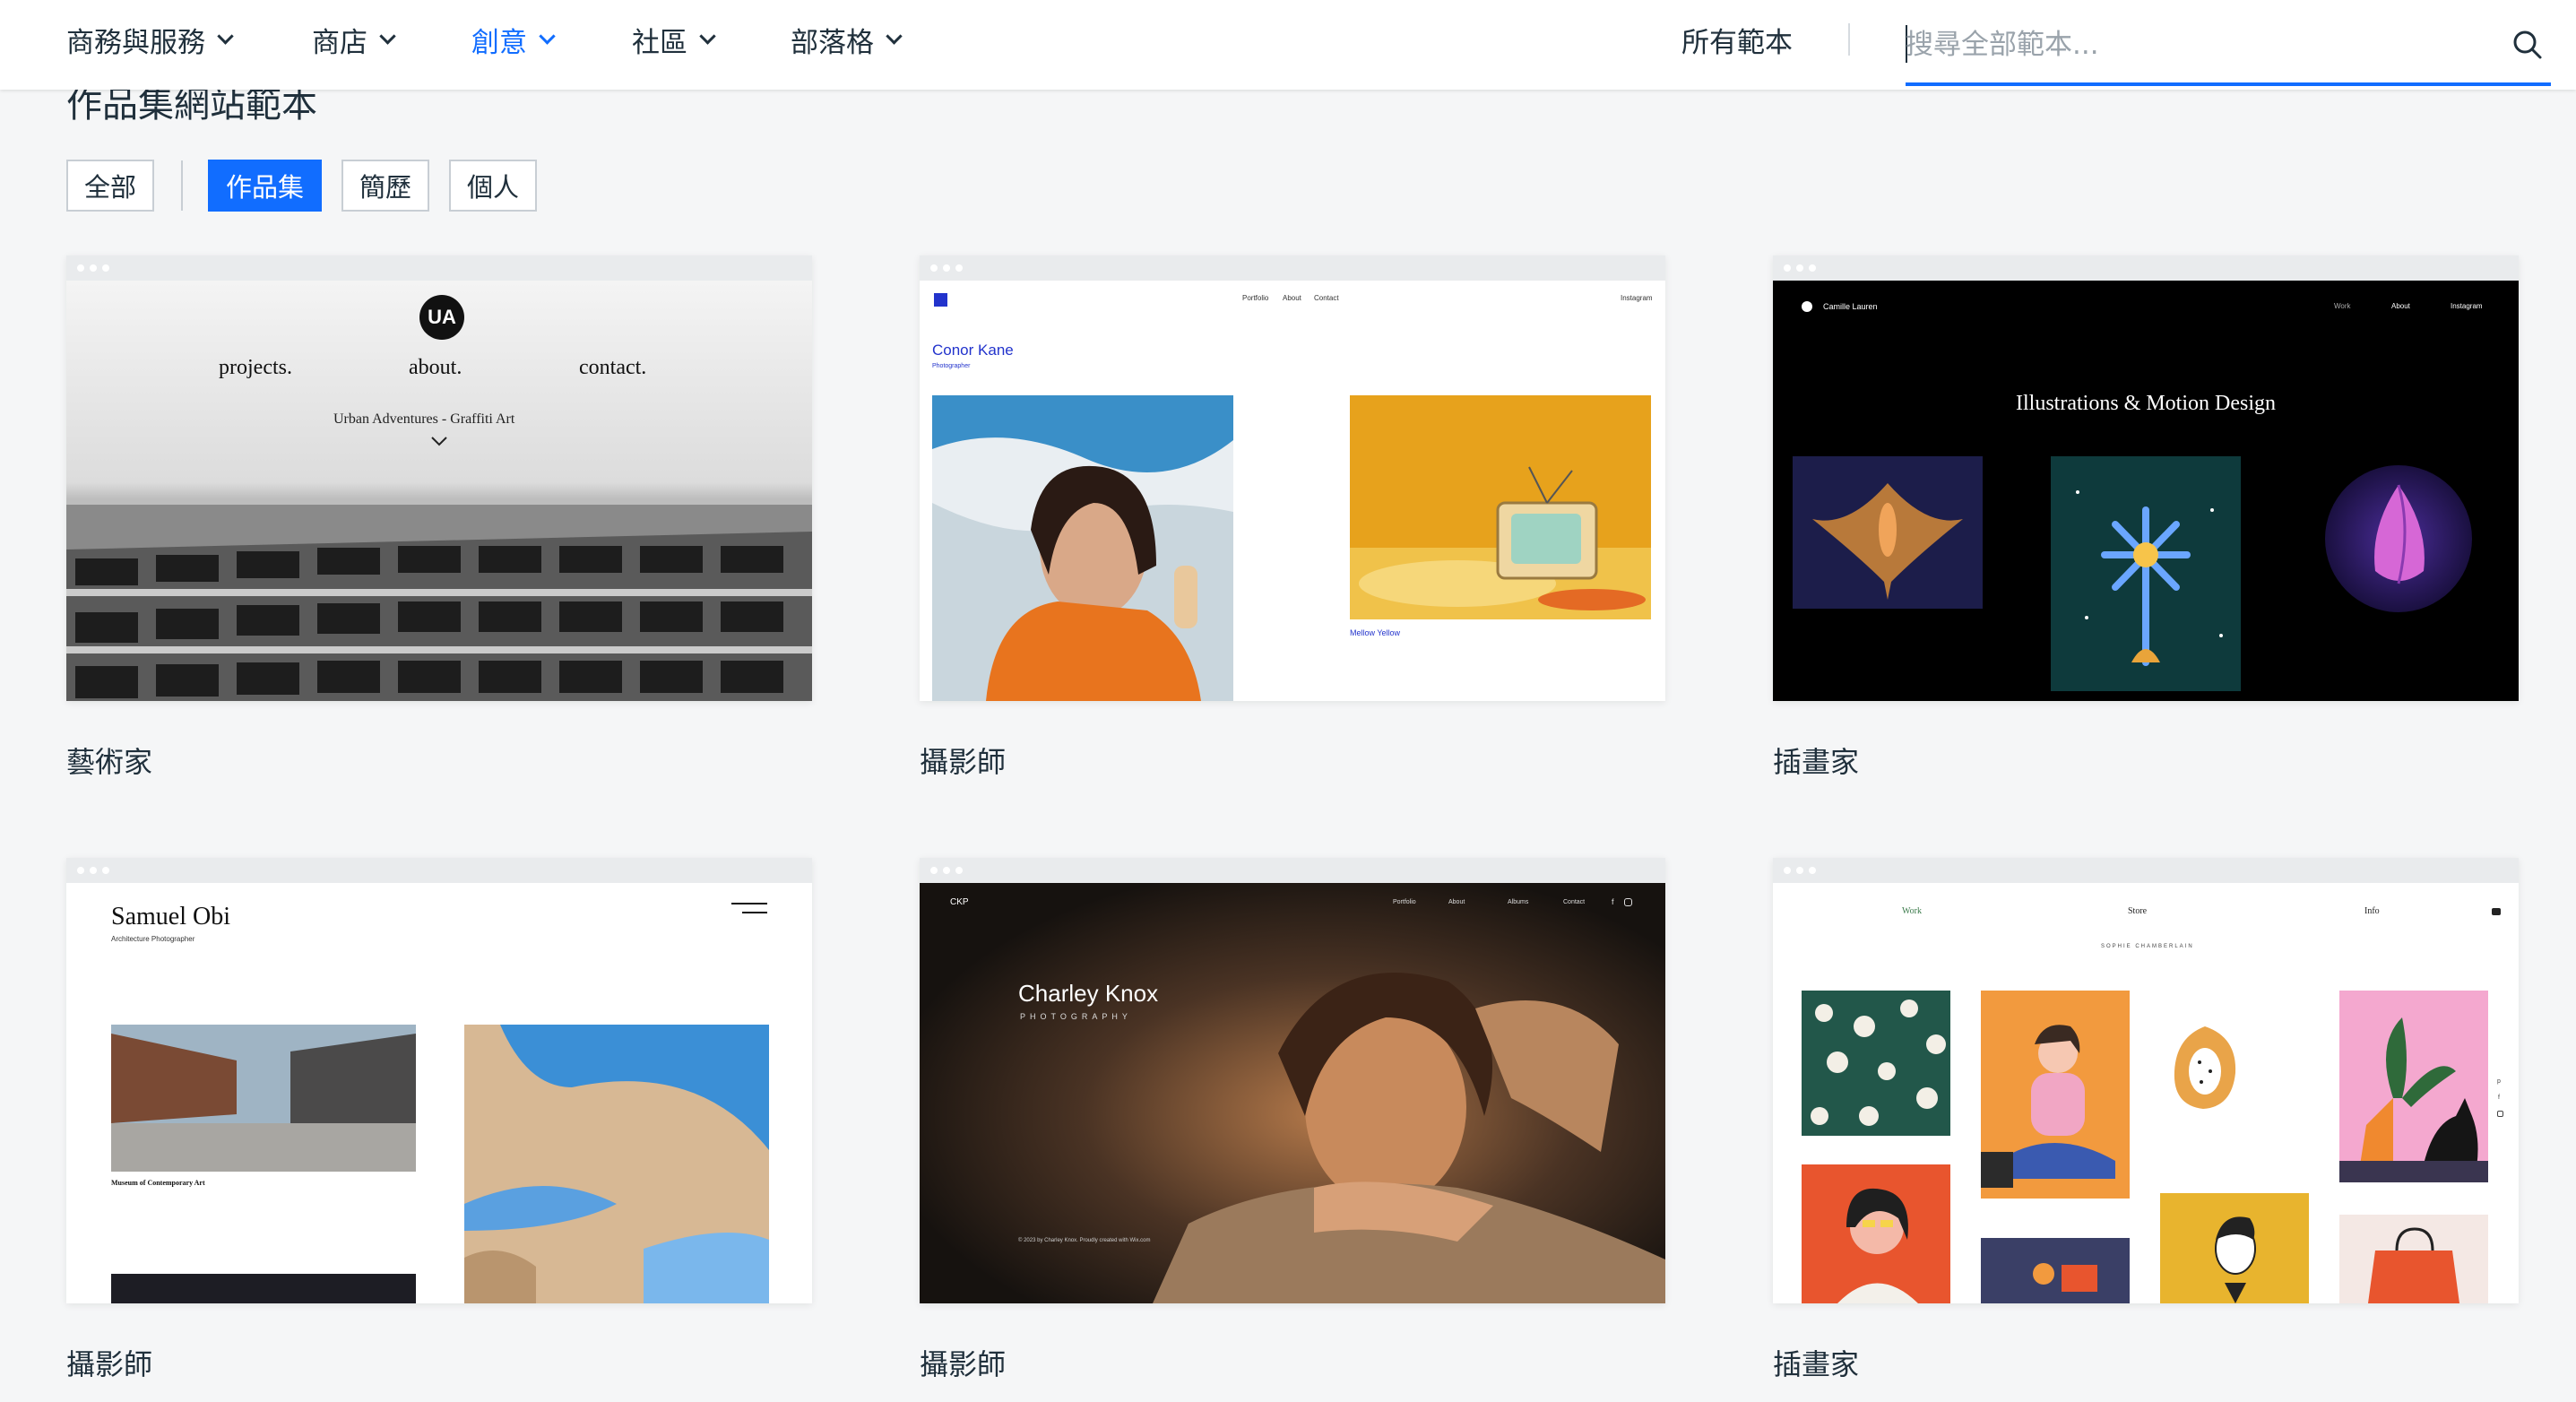 This screenshot has height=1402, width=2576. I want to click on nav-business-services: 商務與服務, so click(150, 39).